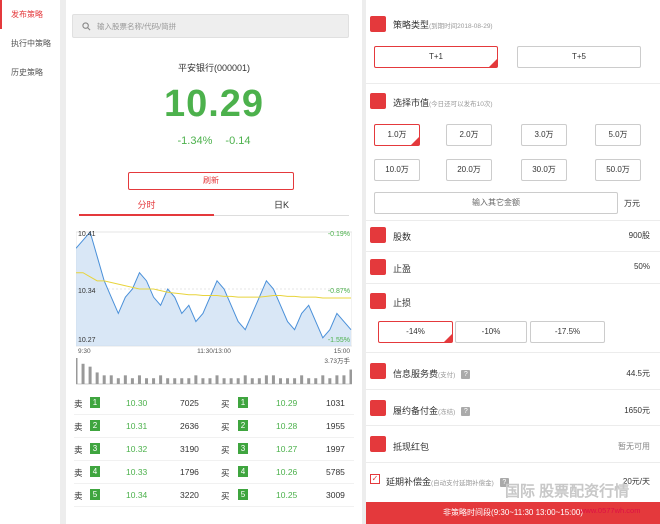 This screenshot has width=660, height=524. Describe the element at coordinates (491, 332) in the screenshot. I see `stop-loss-option-2: -10%` at that location.